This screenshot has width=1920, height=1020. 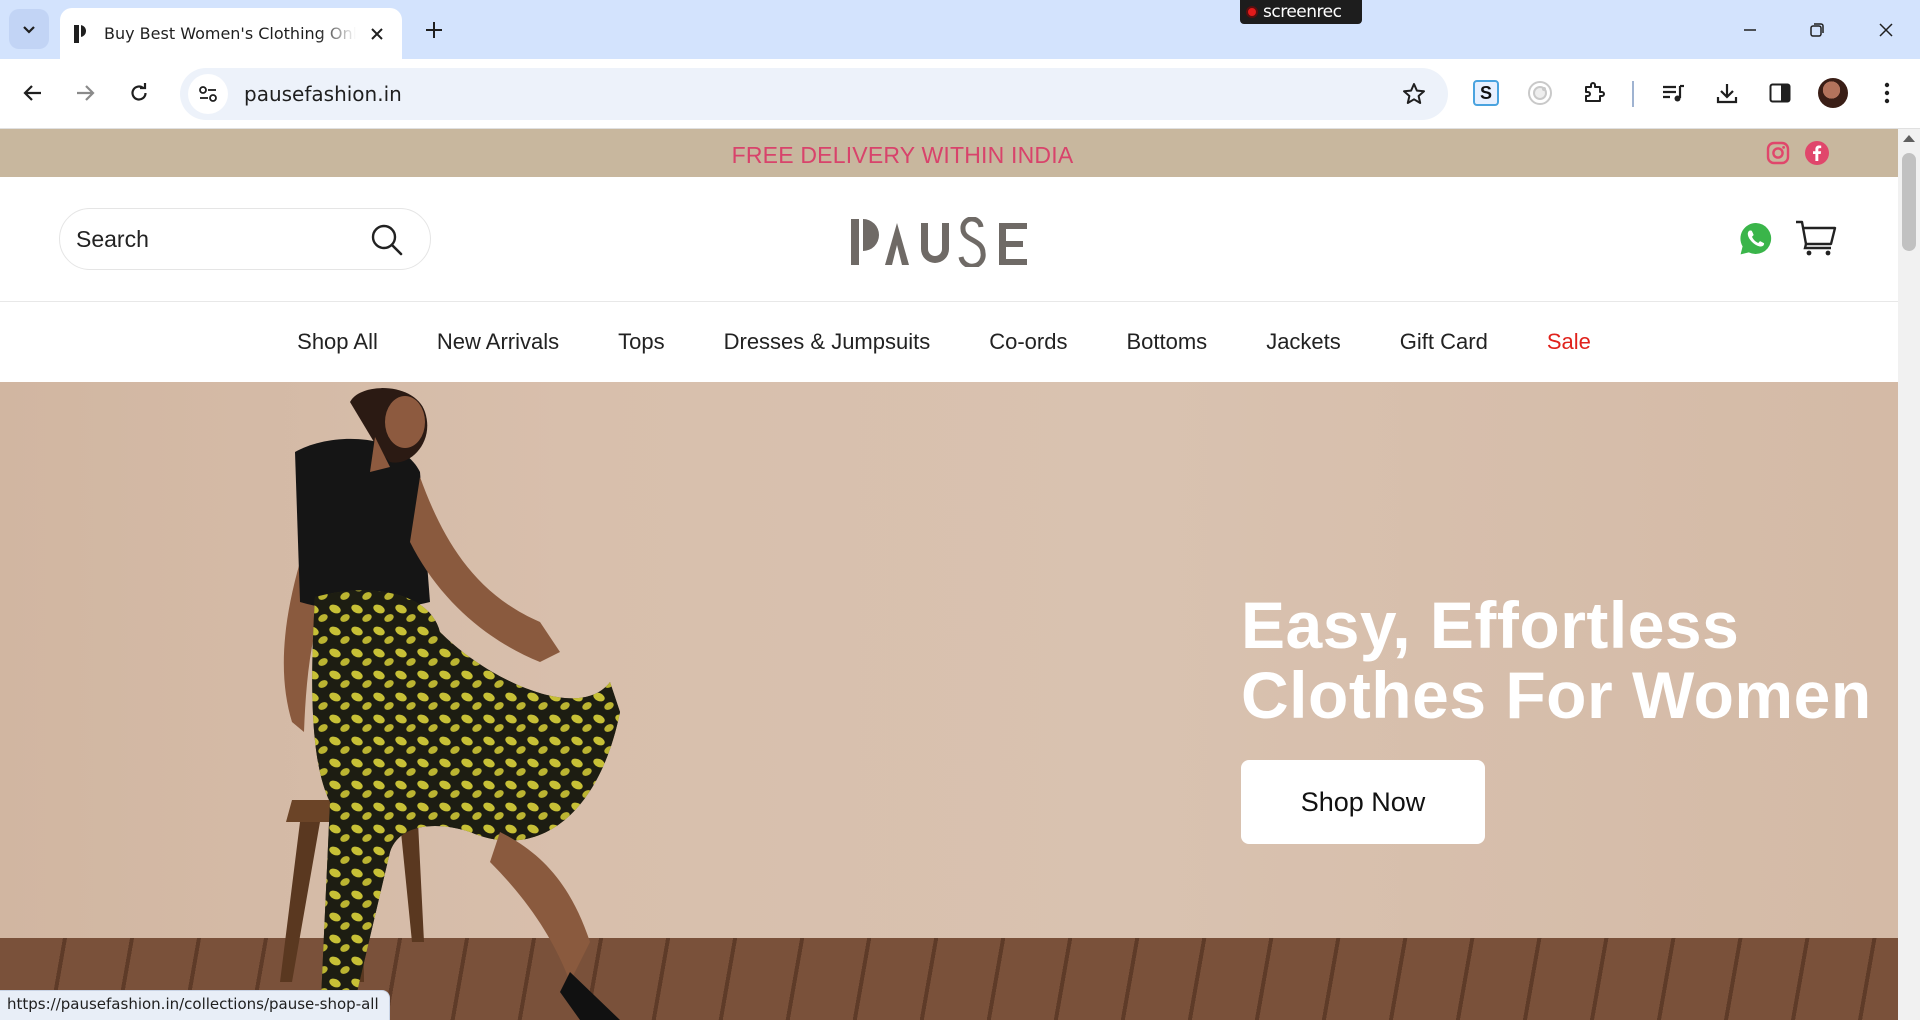 What do you see at coordinates (1444, 342) in the screenshot?
I see `nav-gift-card: Gift Card` at bounding box center [1444, 342].